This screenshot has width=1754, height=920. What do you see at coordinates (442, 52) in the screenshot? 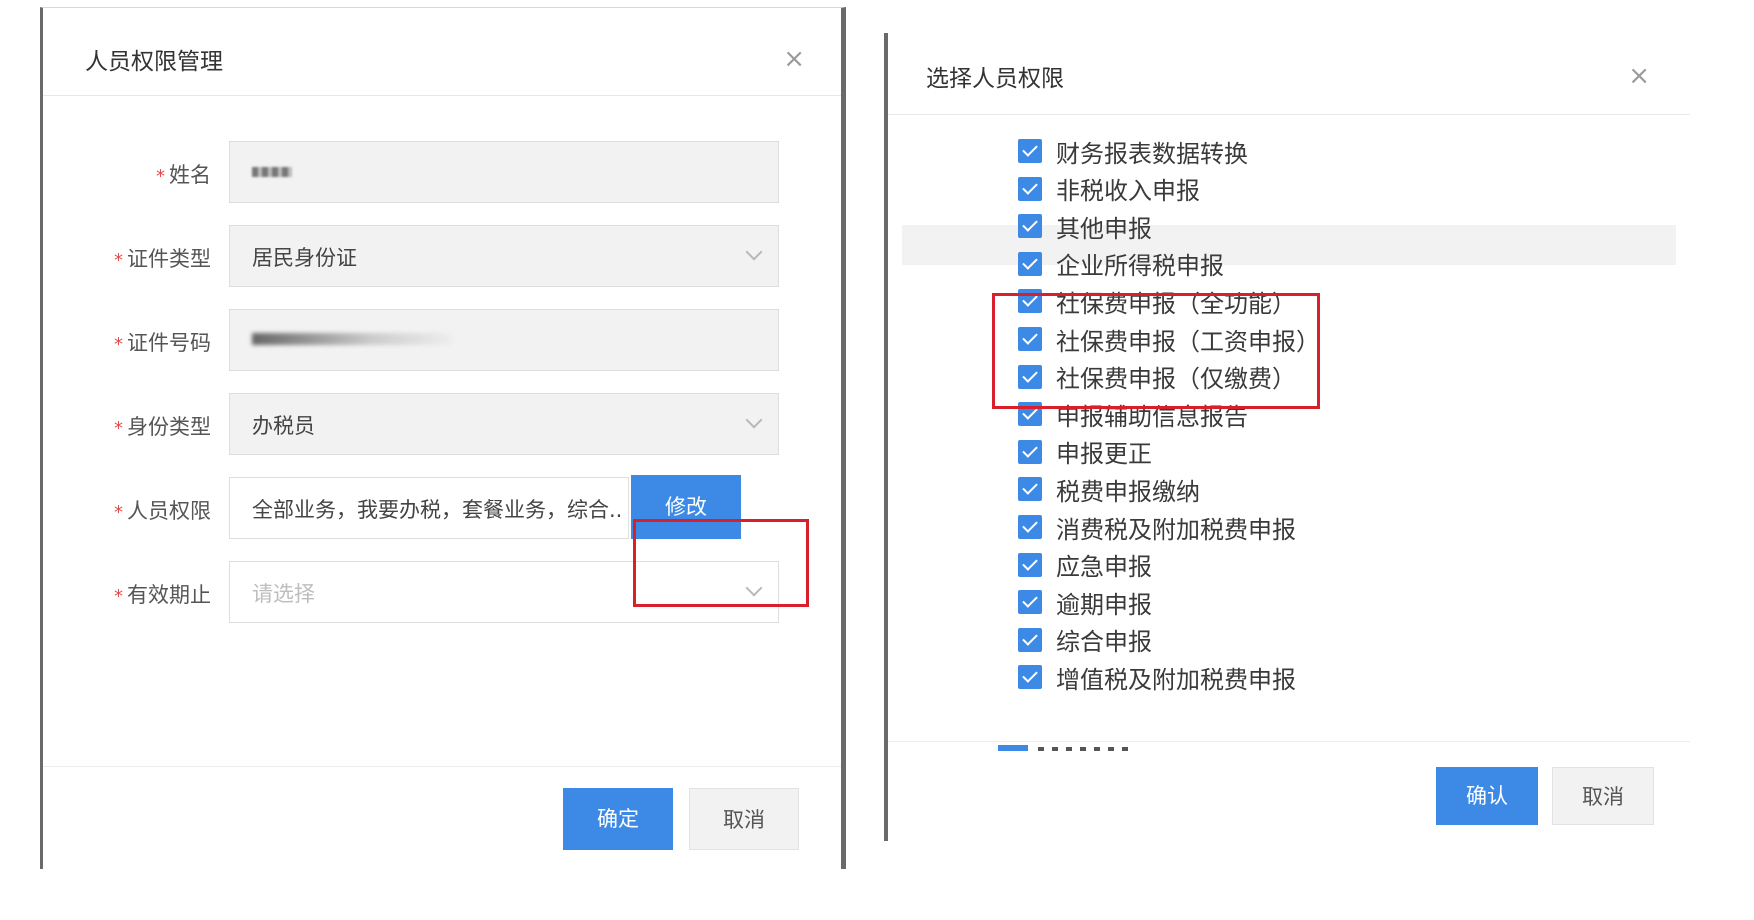
I see `dialog-header: 人员权限管理 ×` at bounding box center [442, 52].